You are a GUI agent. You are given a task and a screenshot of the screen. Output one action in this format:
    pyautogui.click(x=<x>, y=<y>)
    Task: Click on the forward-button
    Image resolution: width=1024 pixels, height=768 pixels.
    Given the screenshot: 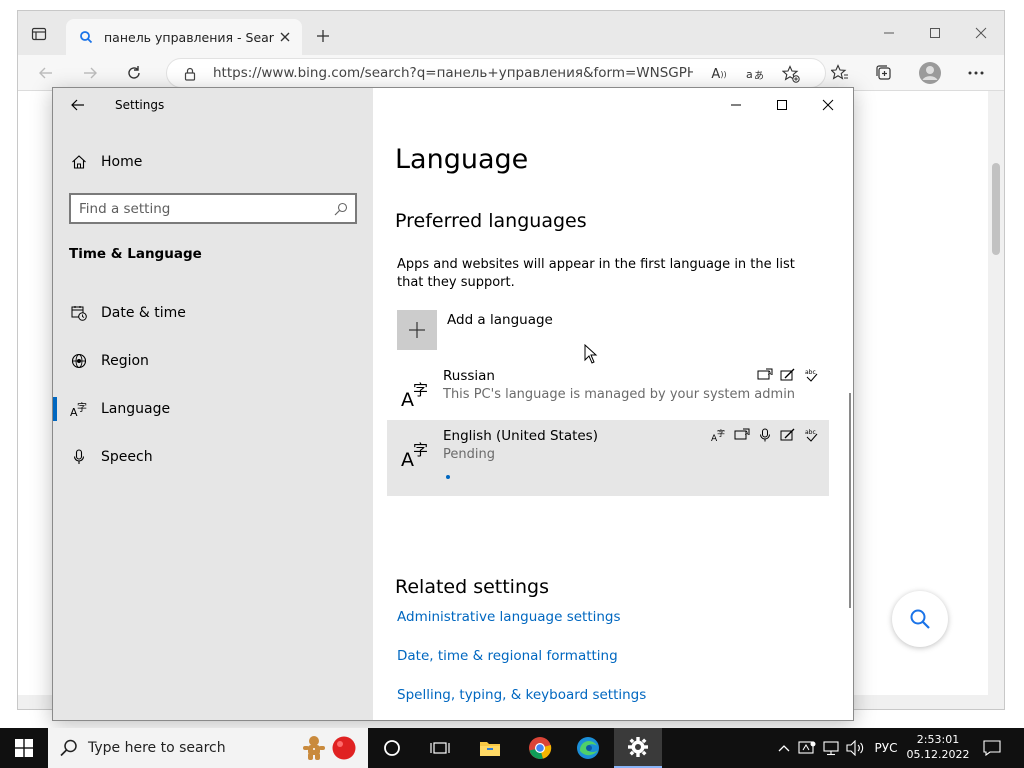 What is the action you would take?
    pyautogui.click(x=90, y=73)
    